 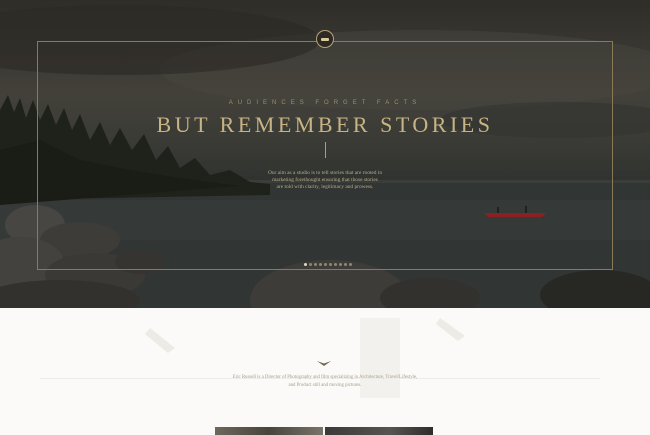 I want to click on slider-pagination, so click(x=328, y=264).